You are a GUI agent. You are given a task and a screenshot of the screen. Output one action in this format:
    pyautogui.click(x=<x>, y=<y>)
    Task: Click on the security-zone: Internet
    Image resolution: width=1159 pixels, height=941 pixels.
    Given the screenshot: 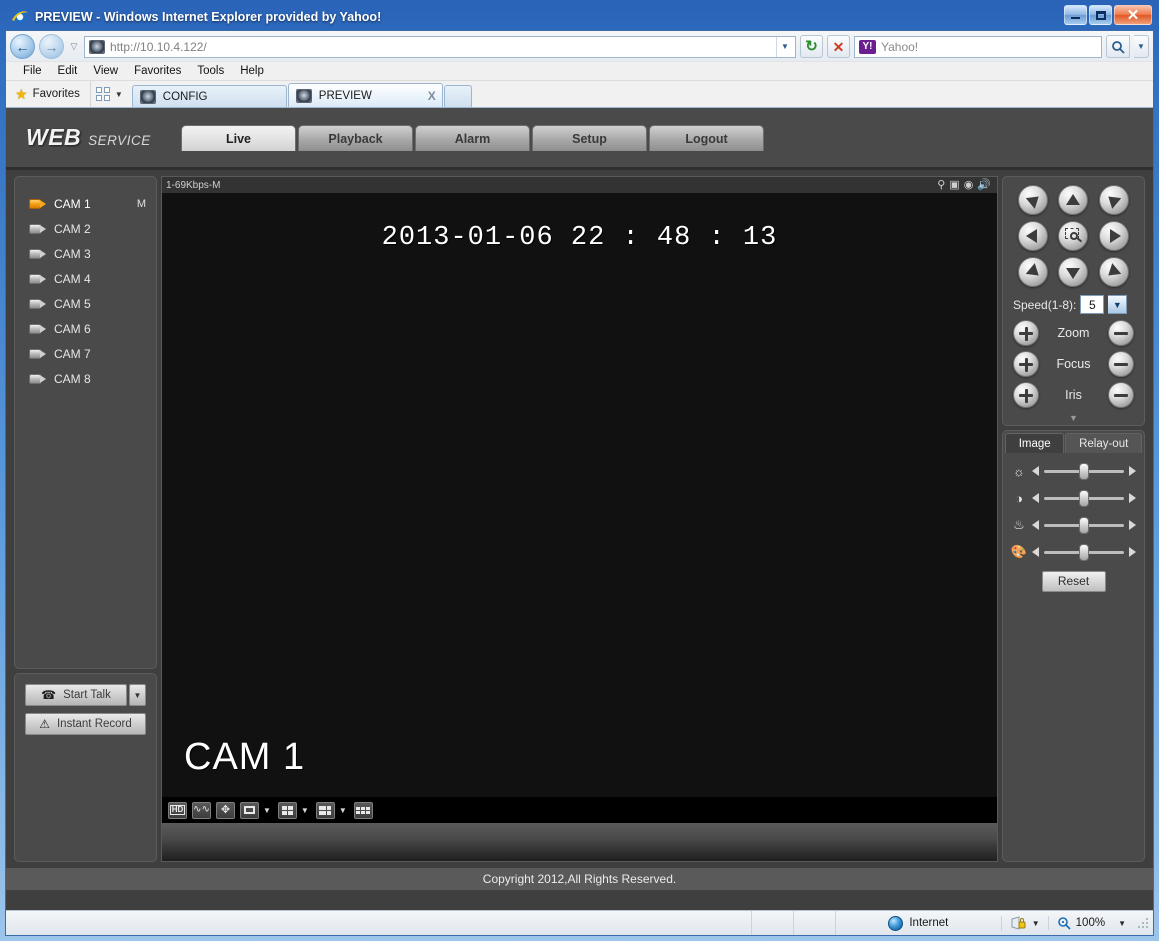 What is the action you would take?
    pyautogui.click(x=918, y=923)
    